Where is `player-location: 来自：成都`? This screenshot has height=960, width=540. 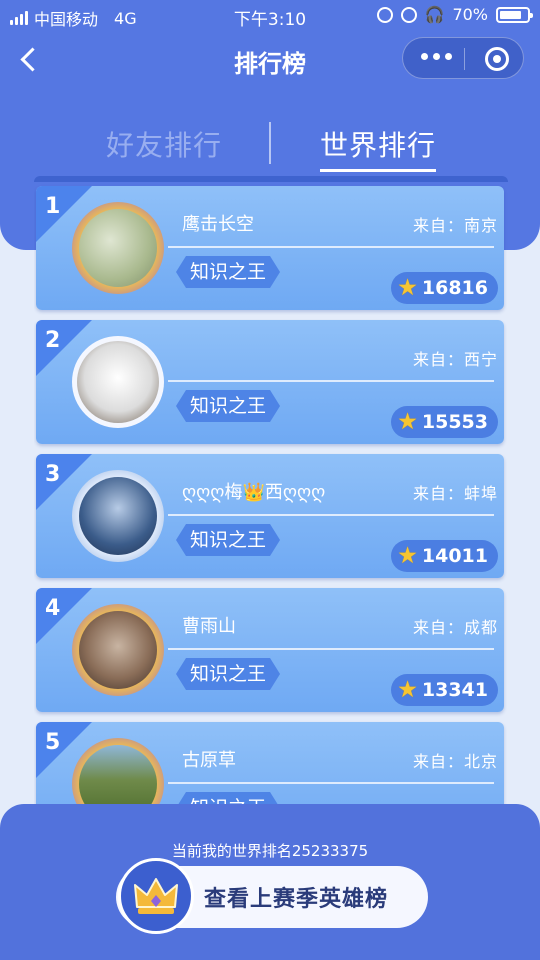
player-location: 来自：成都 is located at coordinates (455, 627).